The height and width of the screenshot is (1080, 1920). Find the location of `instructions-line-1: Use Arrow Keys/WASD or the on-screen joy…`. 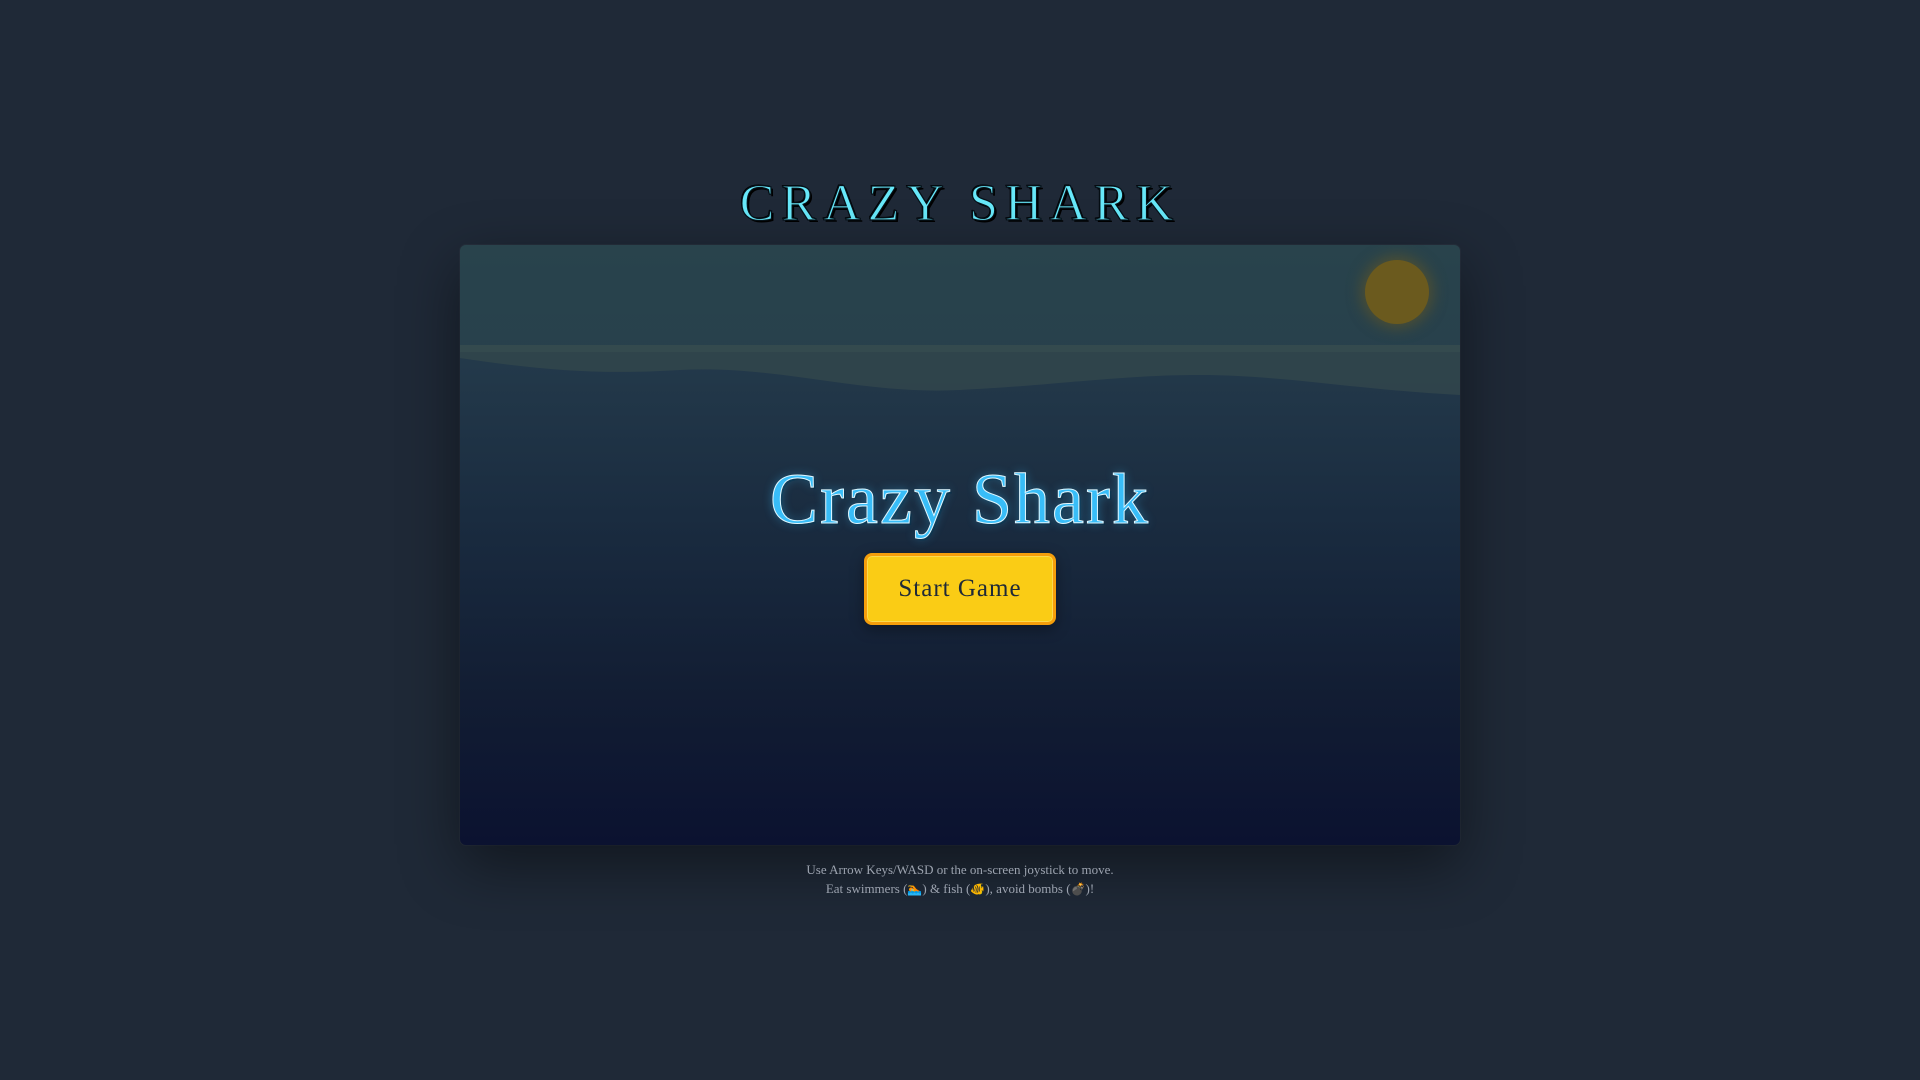

instructions-line-1: Use Arrow Keys/WASD or the on-screen joy… is located at coordinates (960, 869).